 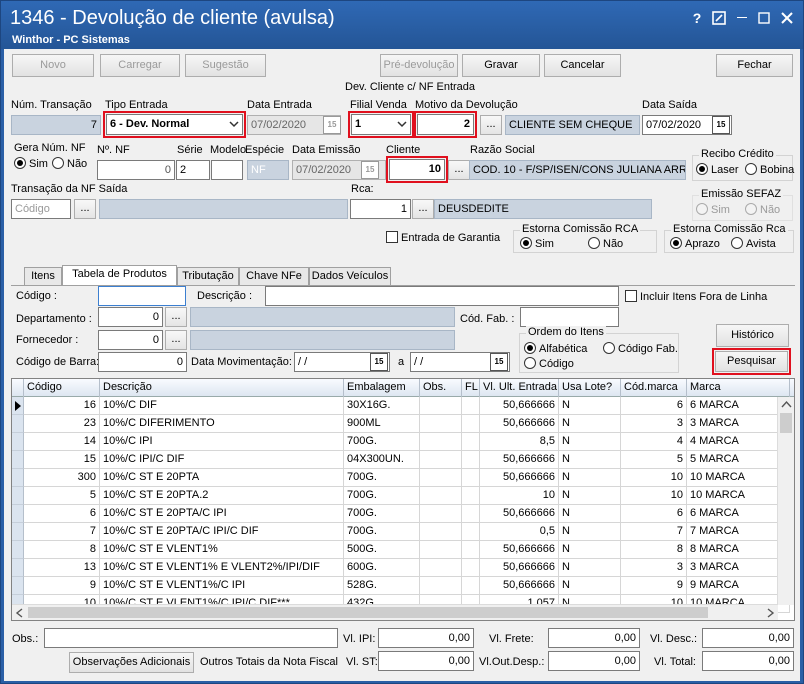 What do you see at coordinates (471, 388) in the screenshot?
I see `column-header-fl: FL` at bounding box center [471, 388].